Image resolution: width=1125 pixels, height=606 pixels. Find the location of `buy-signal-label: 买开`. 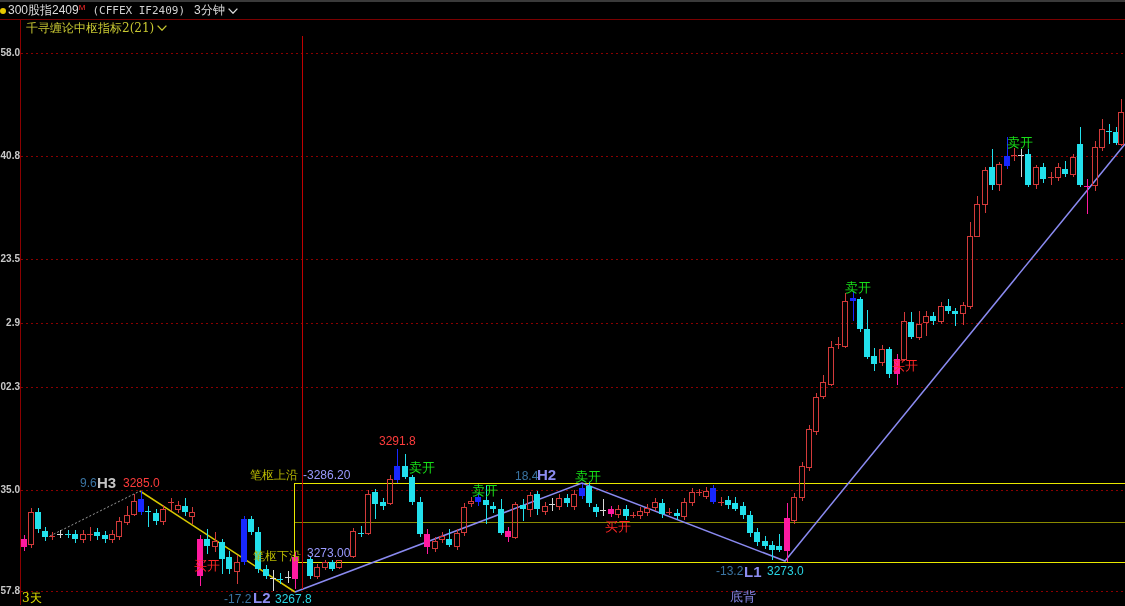

buy-signal-label: 买开 is located at coordinates (618, 526).